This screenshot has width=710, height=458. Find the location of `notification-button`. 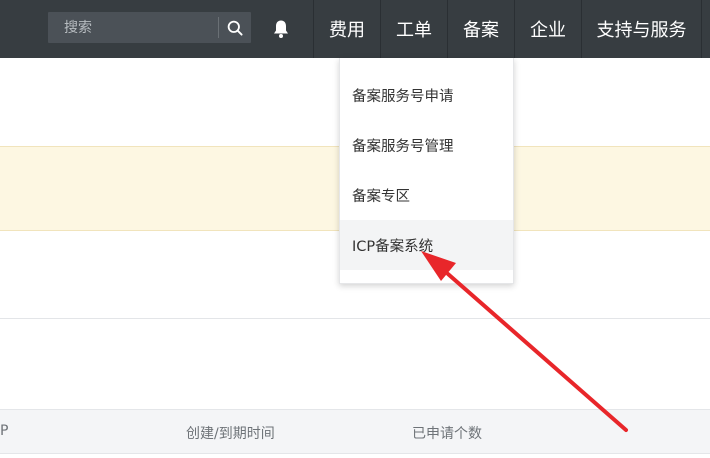

notification-button is located at coordinates (281, 29).